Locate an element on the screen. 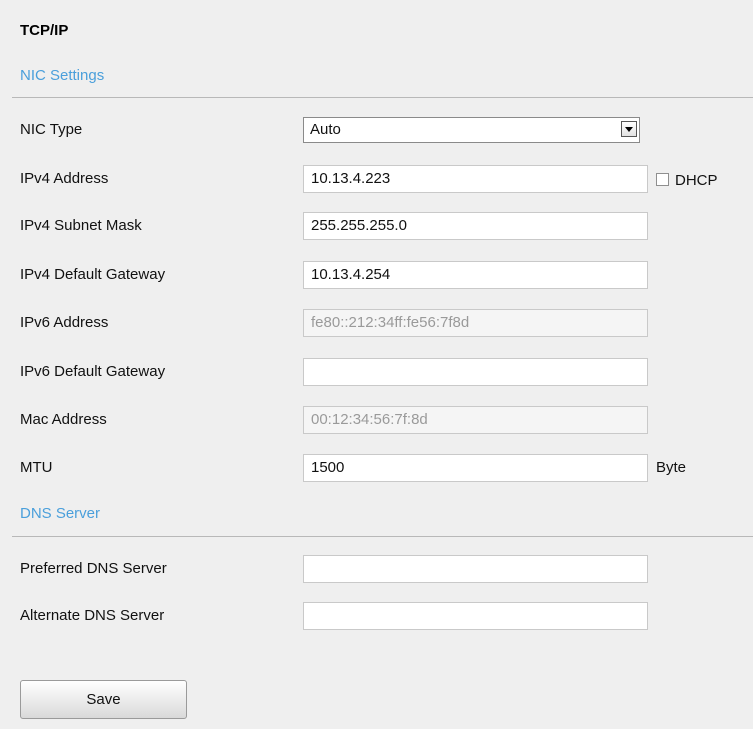 The width and height of the screenshot is (753, 729). nic-type-select: Auto is located at coordinates (471, 130).